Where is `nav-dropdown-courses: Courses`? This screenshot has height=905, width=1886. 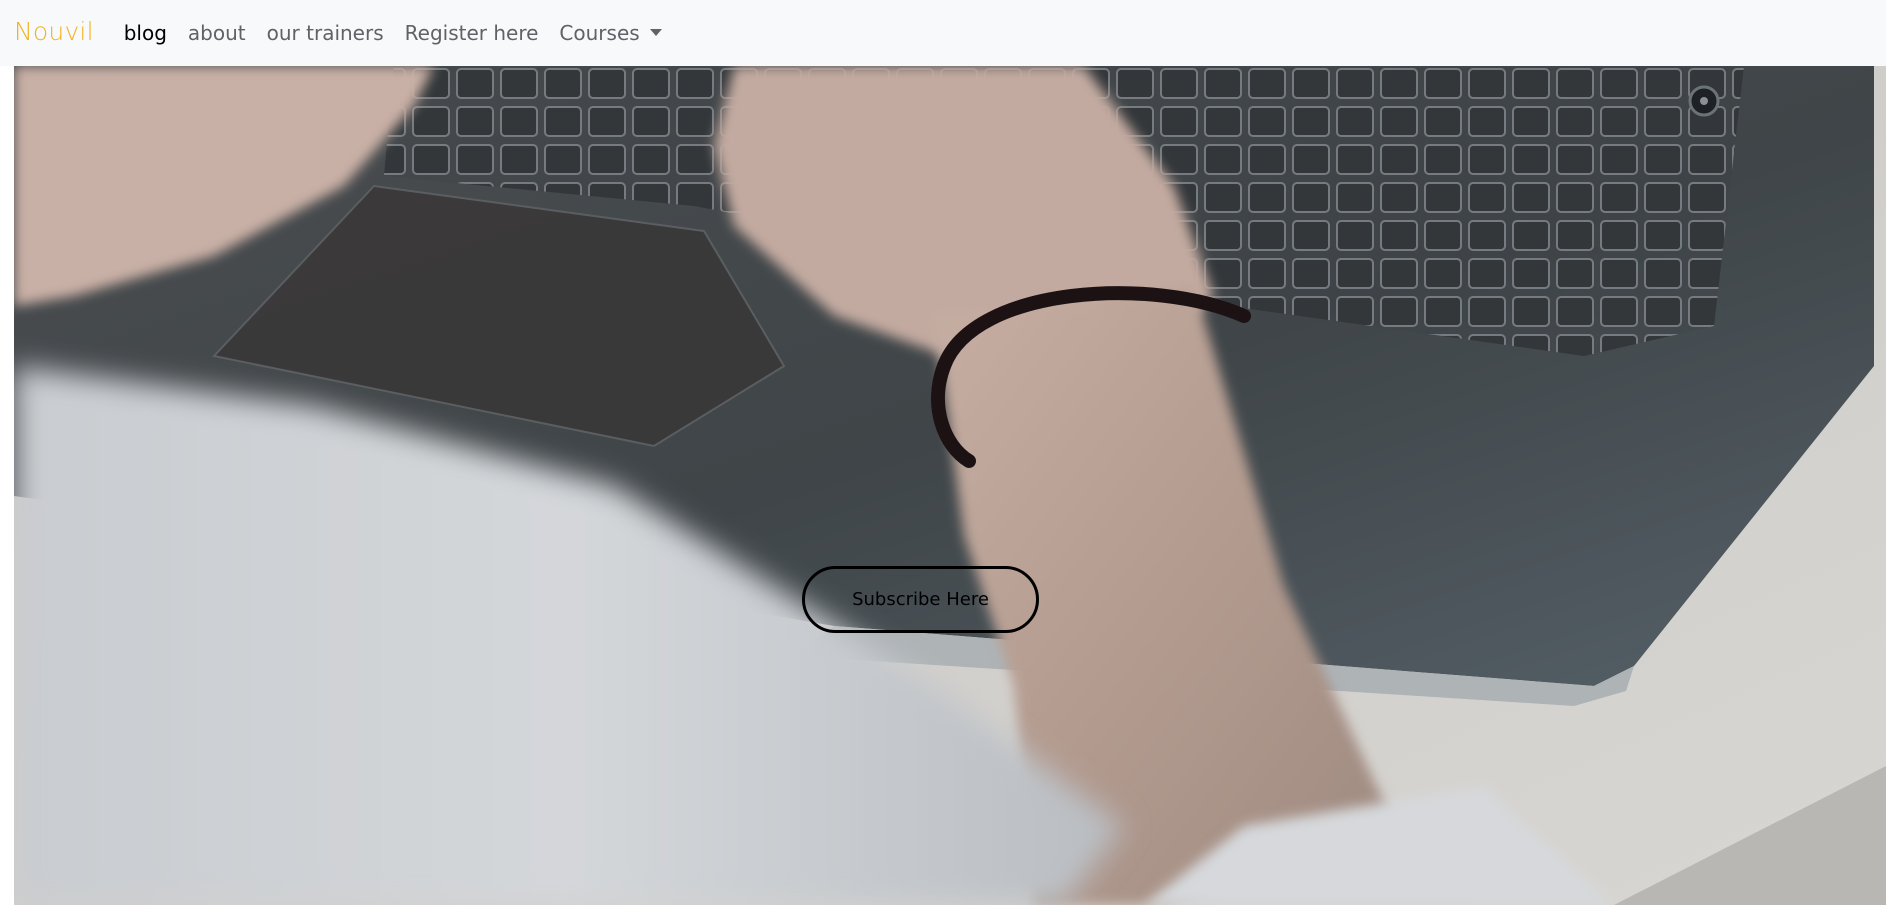
nav-dropdown-courses: Courses is located at coordinates (610, 33).